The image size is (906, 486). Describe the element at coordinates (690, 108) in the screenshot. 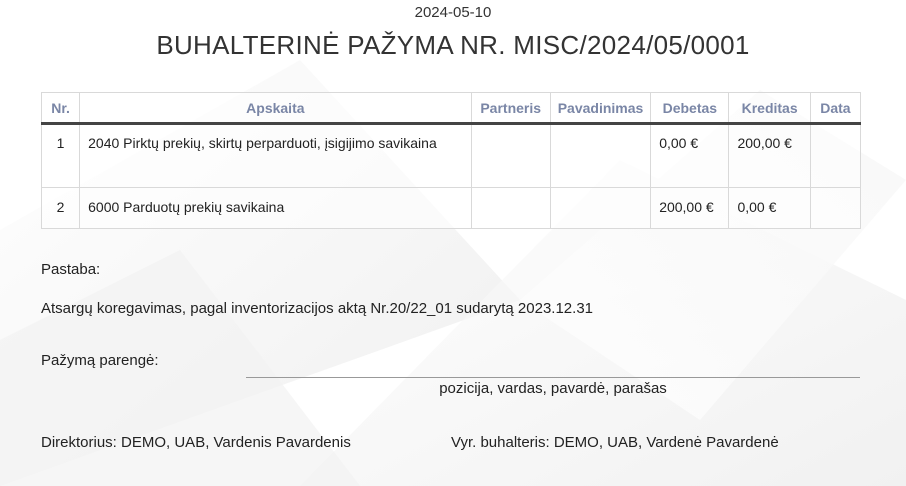

I see `header-debetas: Debetas` at that location.